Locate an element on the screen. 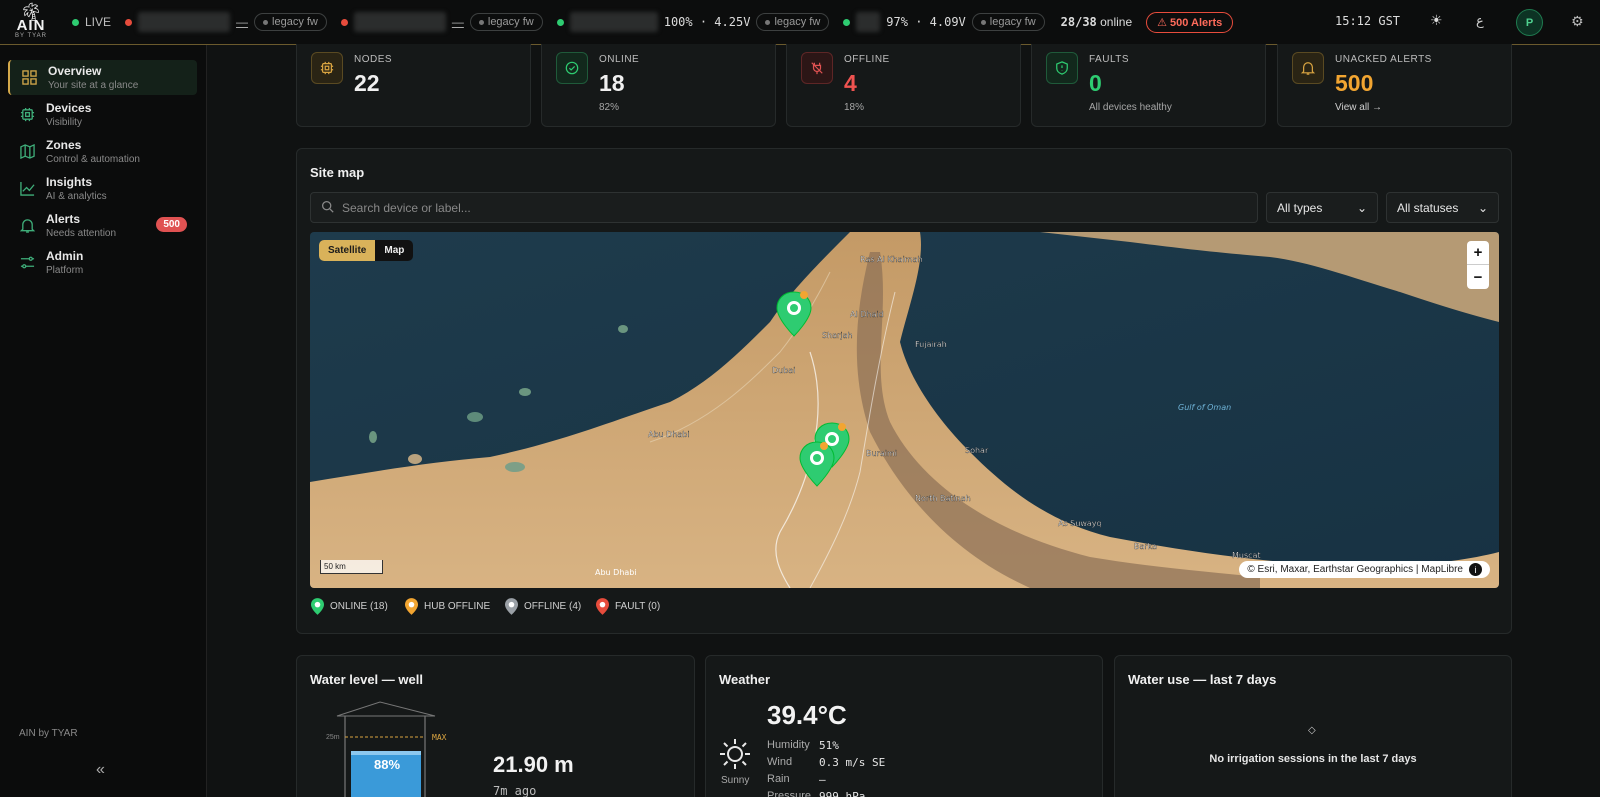 This screenshot has height=797, width=1600. weather-labels: Humidity Wind Rain Pressure is located at coordinates (789, 767).